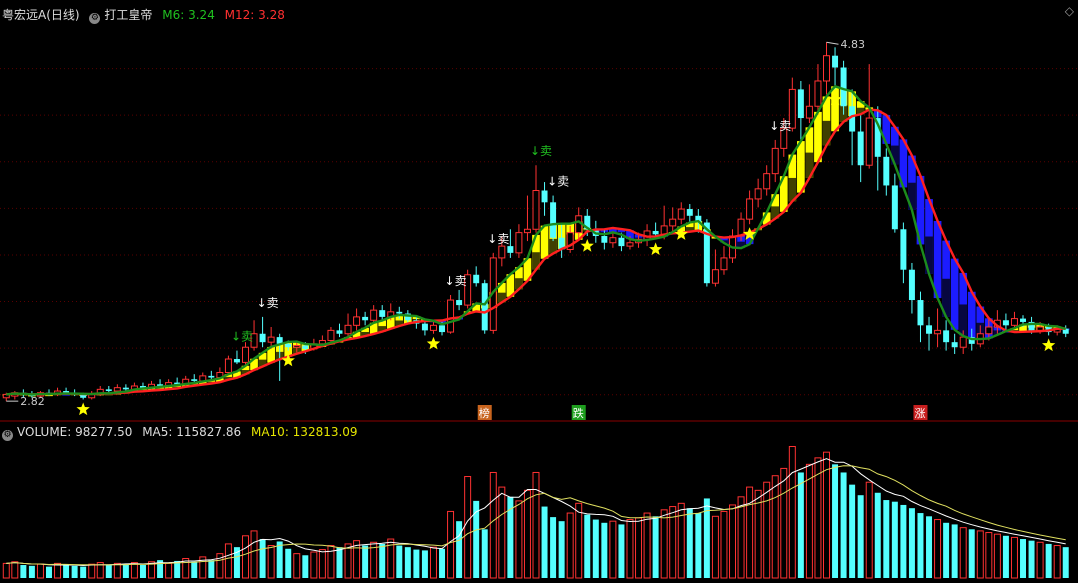 The image size is (1078, 583). I want to click on volume-settings-icon: ⚙, so click(7, 435).